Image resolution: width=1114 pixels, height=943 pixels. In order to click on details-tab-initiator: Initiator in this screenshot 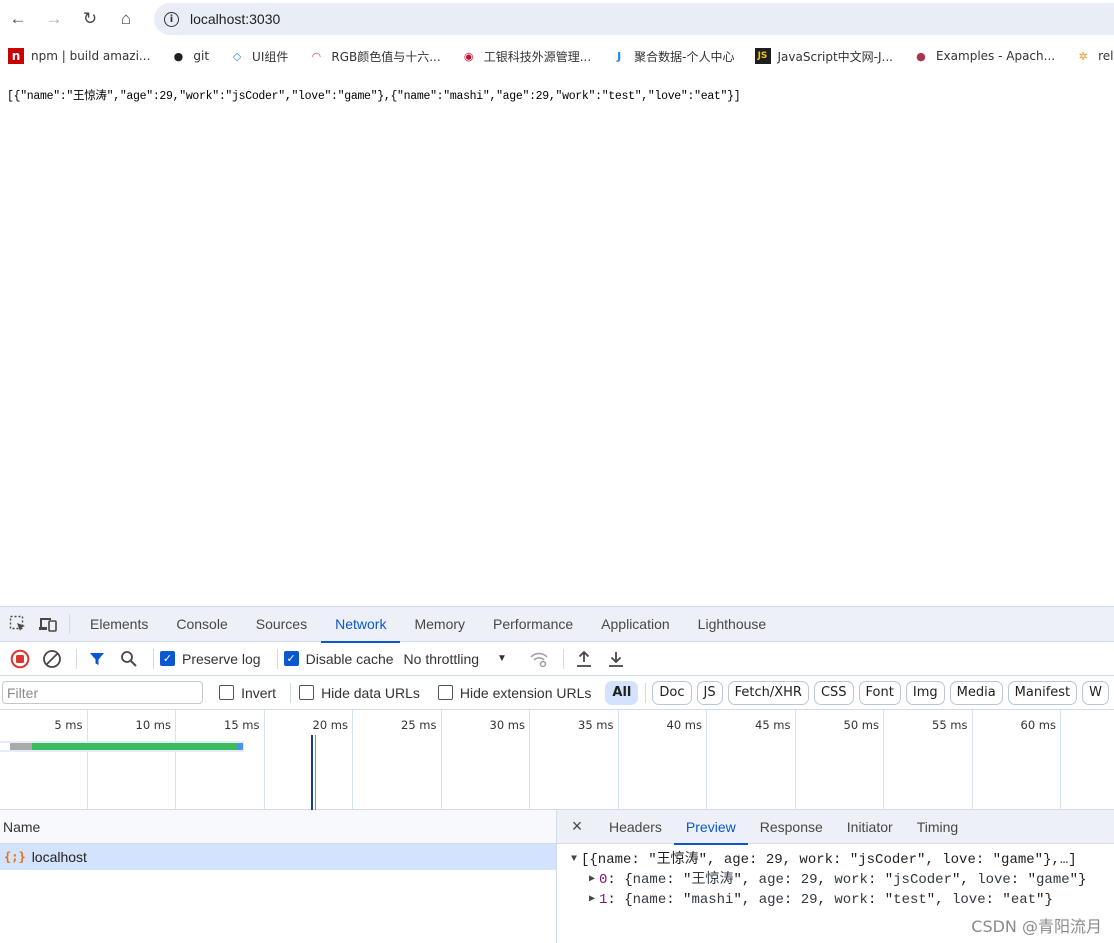, I will do `click(870, 827)`.